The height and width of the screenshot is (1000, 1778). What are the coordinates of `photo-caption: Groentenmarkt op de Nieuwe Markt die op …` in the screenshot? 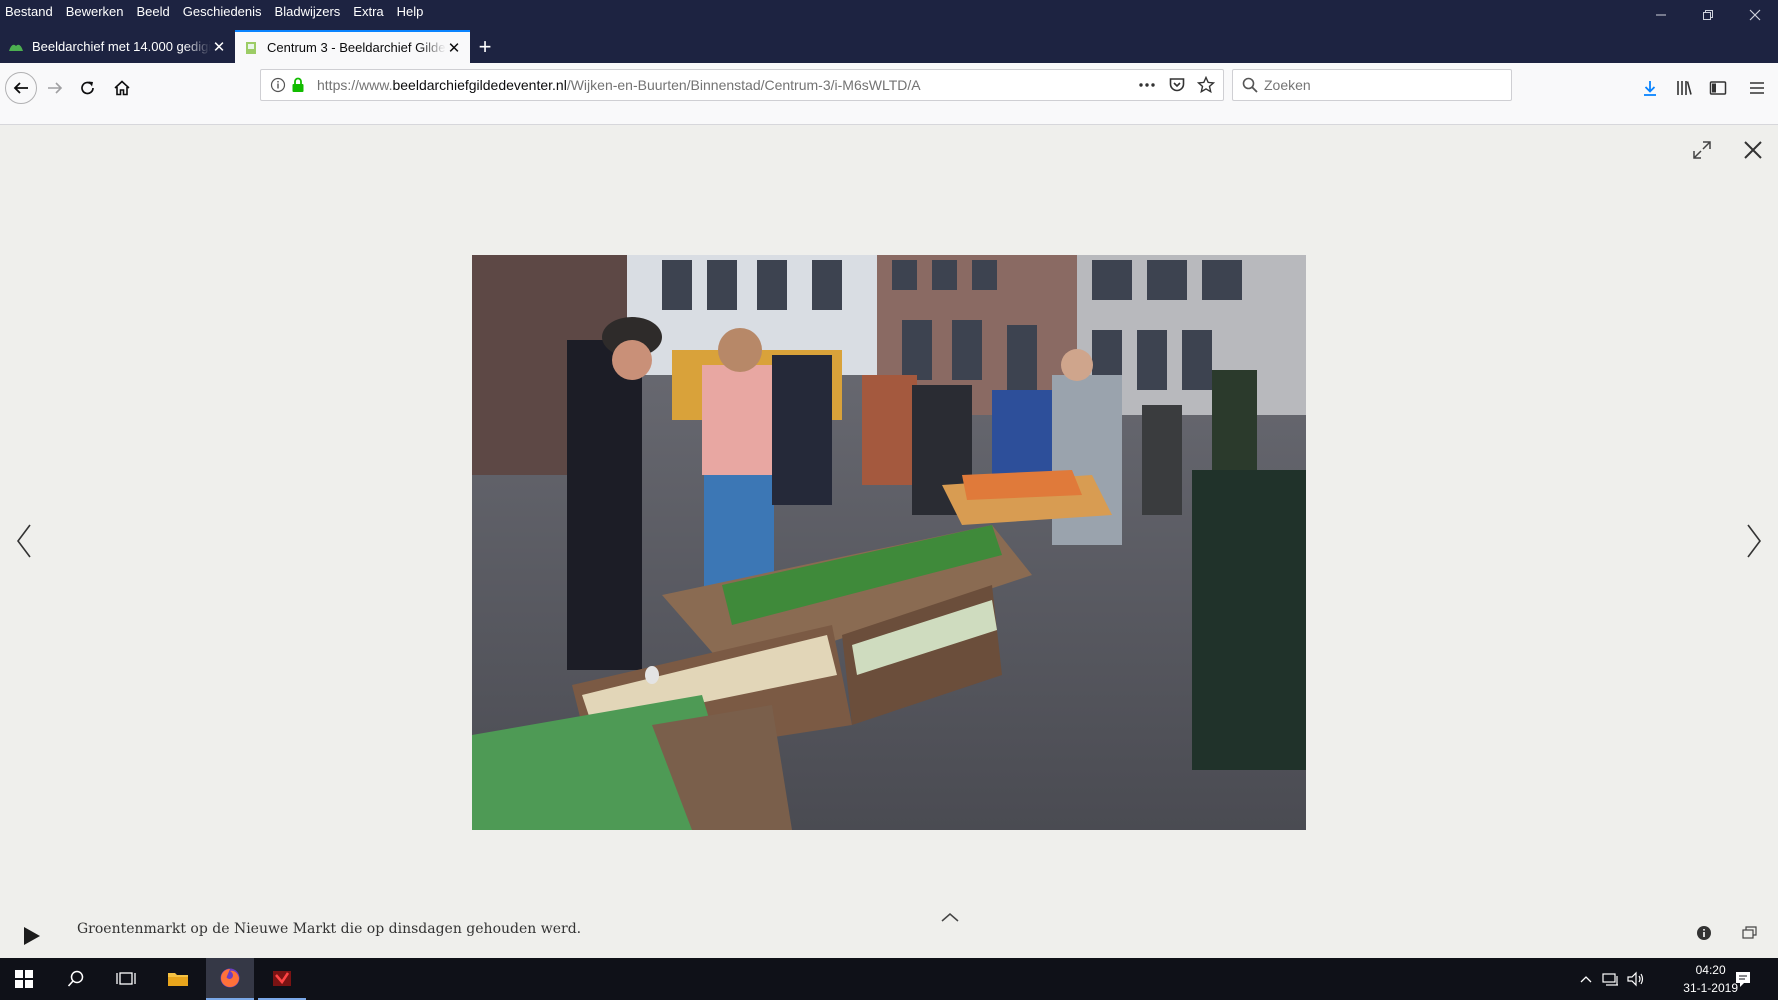 It's located at (329, 929).